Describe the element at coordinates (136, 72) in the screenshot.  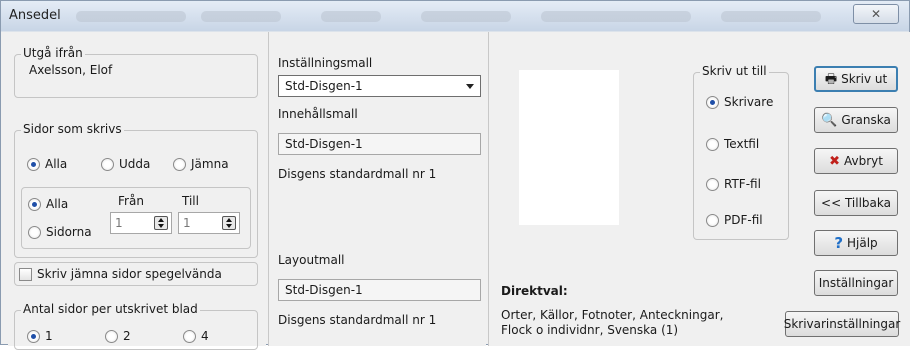
I see `utga-group: Utgå ifrån Axelsson, Elof` at that location.